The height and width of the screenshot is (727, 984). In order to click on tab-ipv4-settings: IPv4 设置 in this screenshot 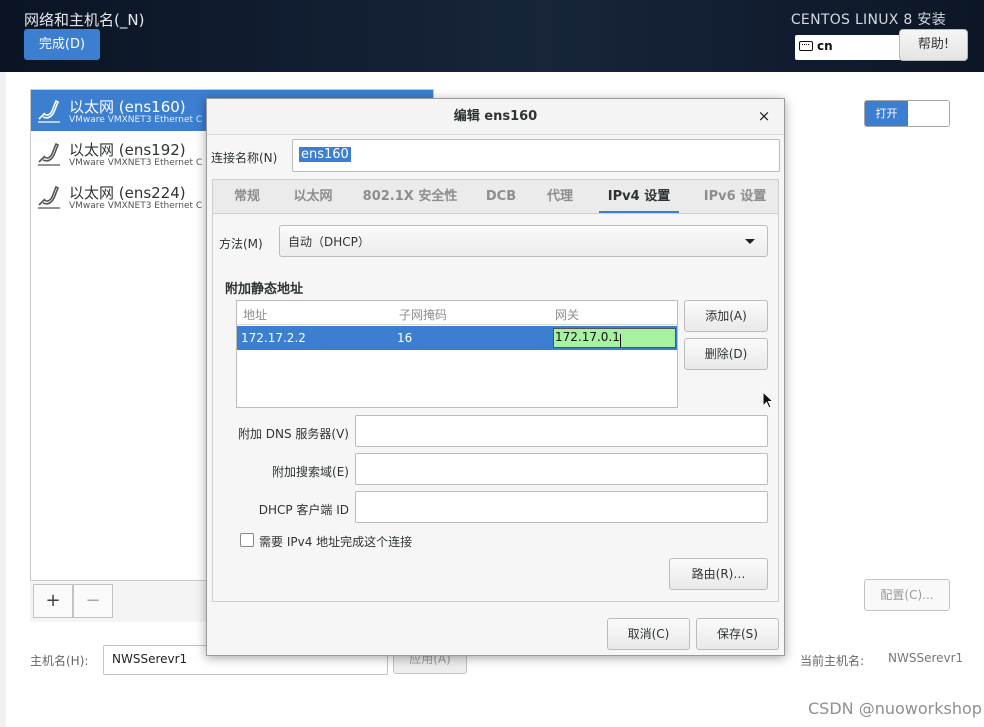, I will do `click(639, 197)`.